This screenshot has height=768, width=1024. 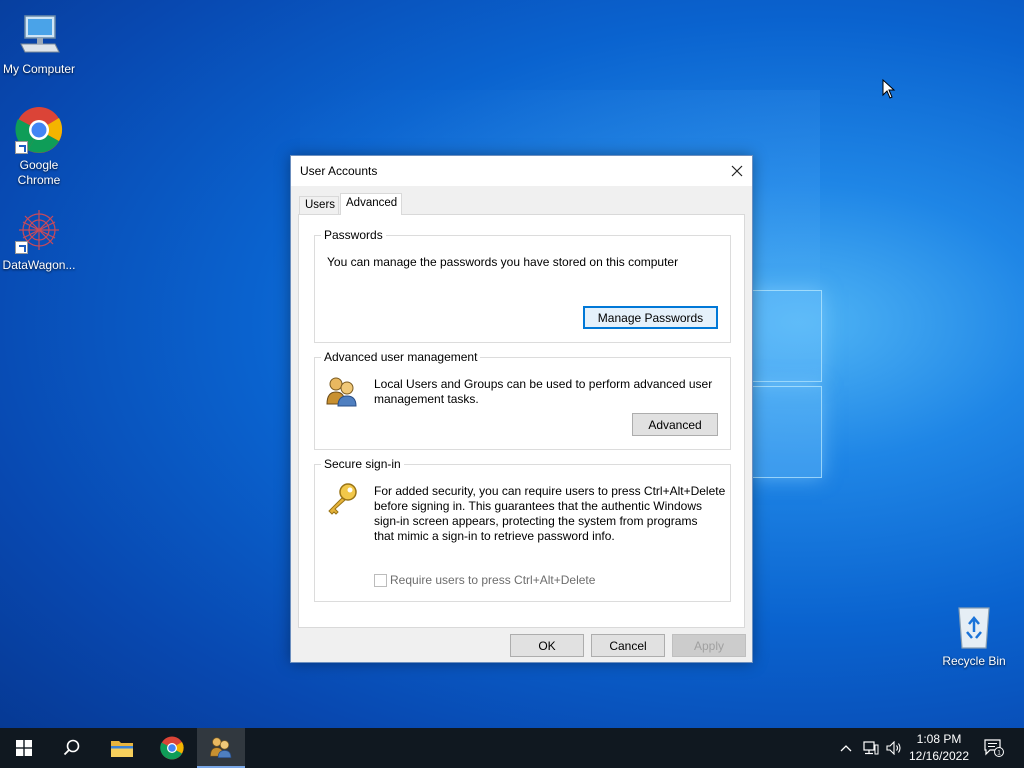 I want to click on search-button, so click(x=72, y=748).